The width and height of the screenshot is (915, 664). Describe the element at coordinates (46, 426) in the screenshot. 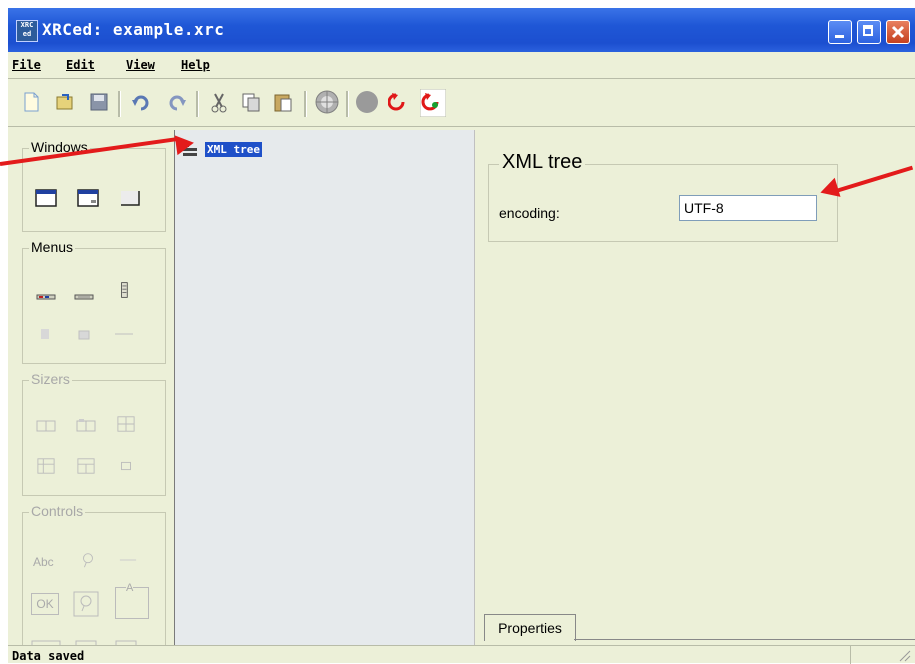

I see `box-sizer-icon` at that location.